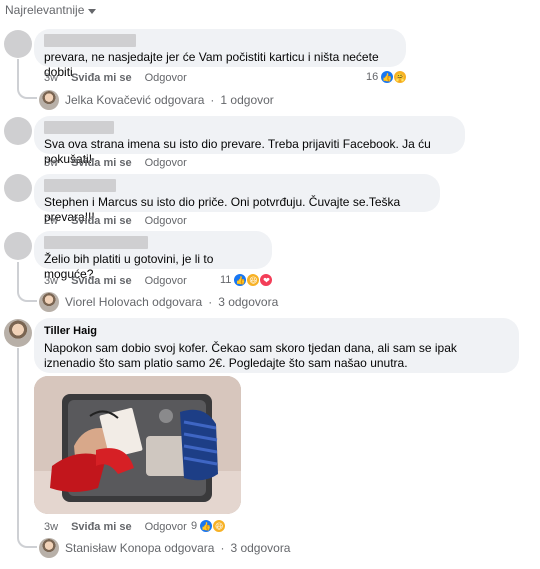 This screenshot has width=540, height=569. Describe the element at coordinates (226, 280) in the screenshot. I see `reaction-count: 11` at that location.